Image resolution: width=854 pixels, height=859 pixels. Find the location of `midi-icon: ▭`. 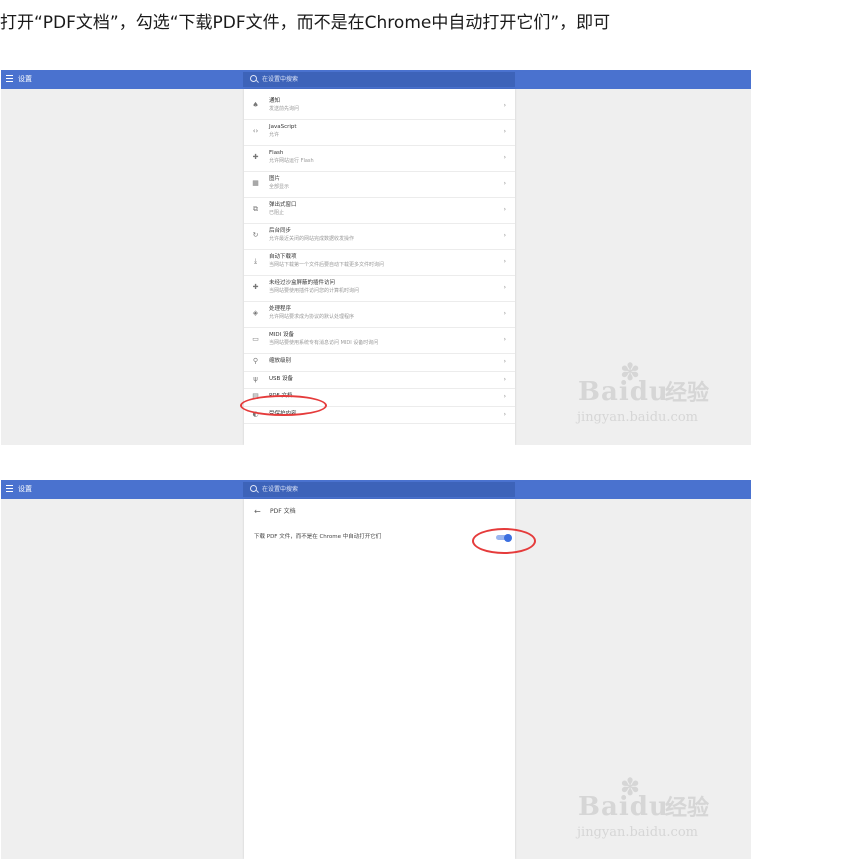

midi-icon: ▭ is located at coordinates (255, 339).